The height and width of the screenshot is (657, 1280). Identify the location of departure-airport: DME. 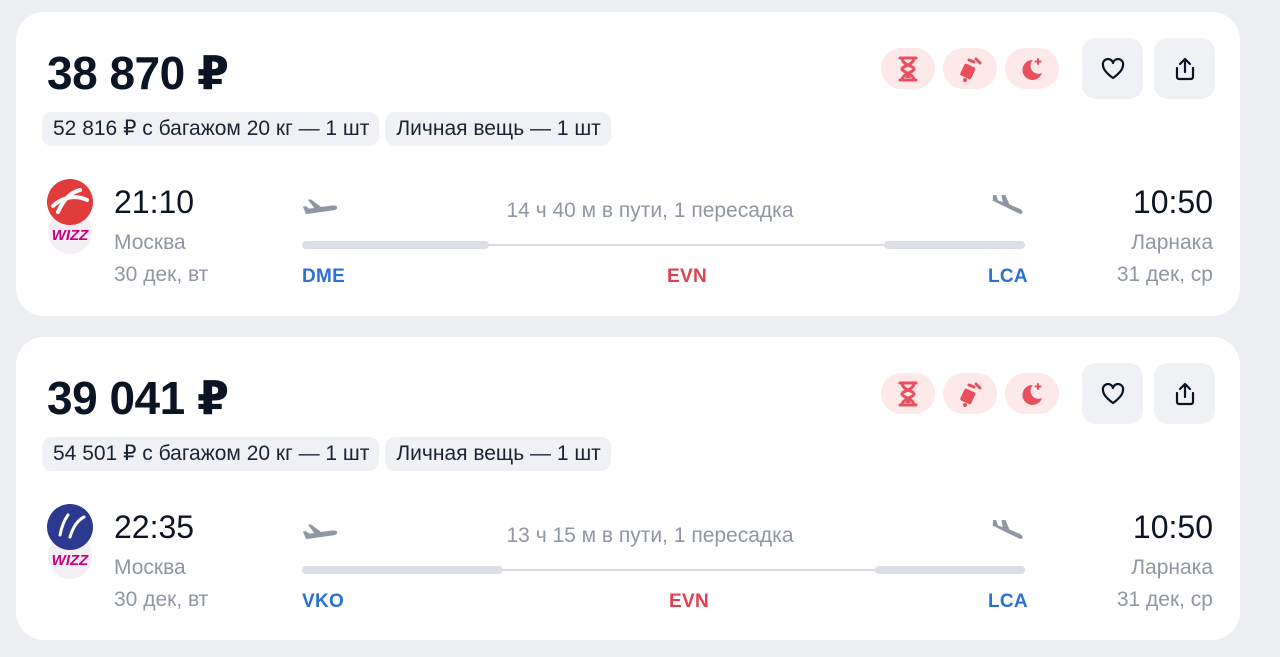
(324, 276).